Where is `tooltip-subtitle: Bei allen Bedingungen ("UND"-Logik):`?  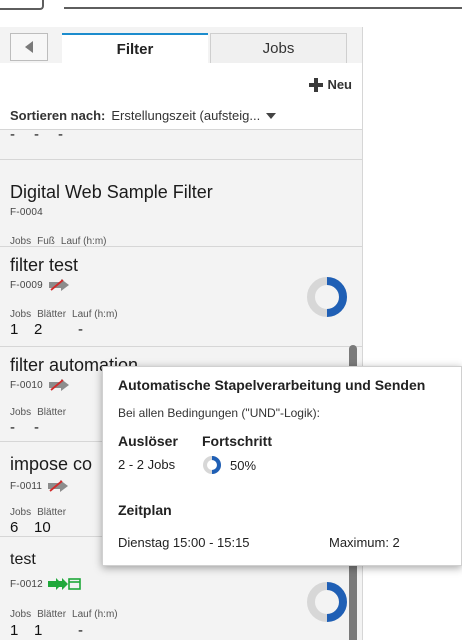 tooltip-subtitle: Bei allen Bedingungen ("UND"-Logik): is located at coordinates (219, 413).